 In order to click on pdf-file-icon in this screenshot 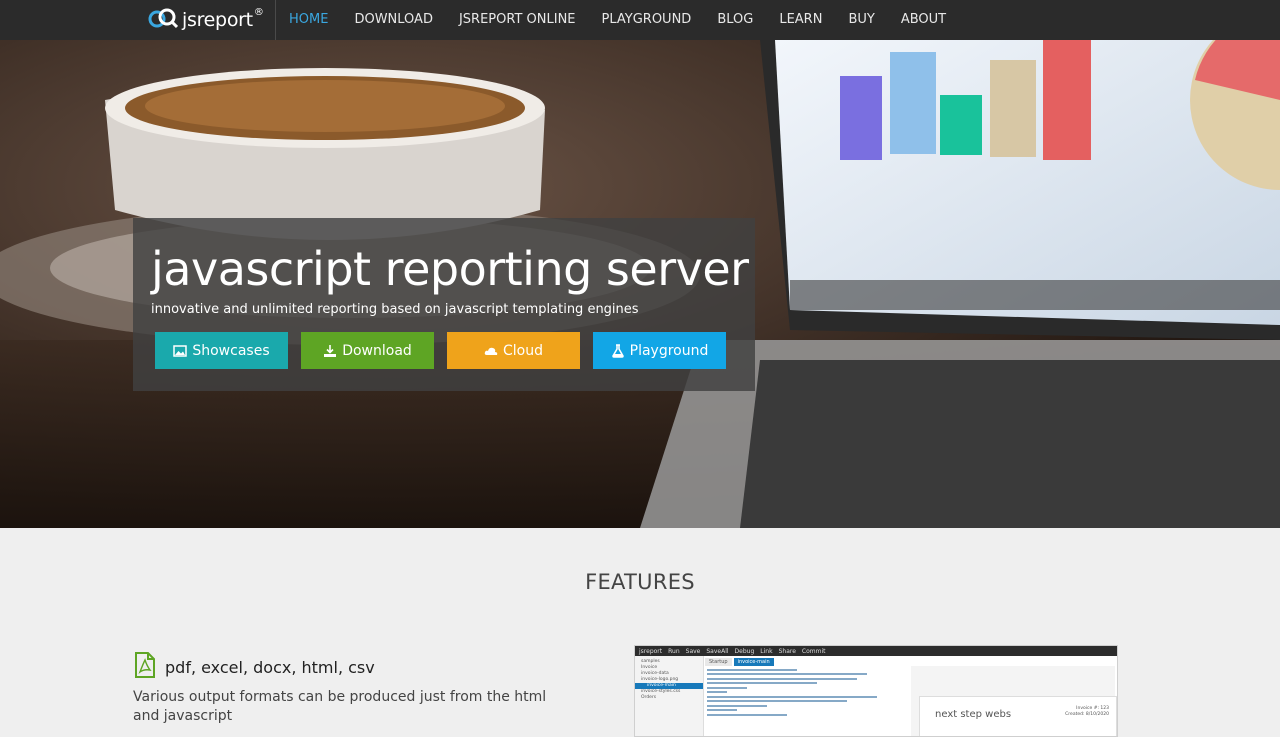, I will do `click(145, 667)`.